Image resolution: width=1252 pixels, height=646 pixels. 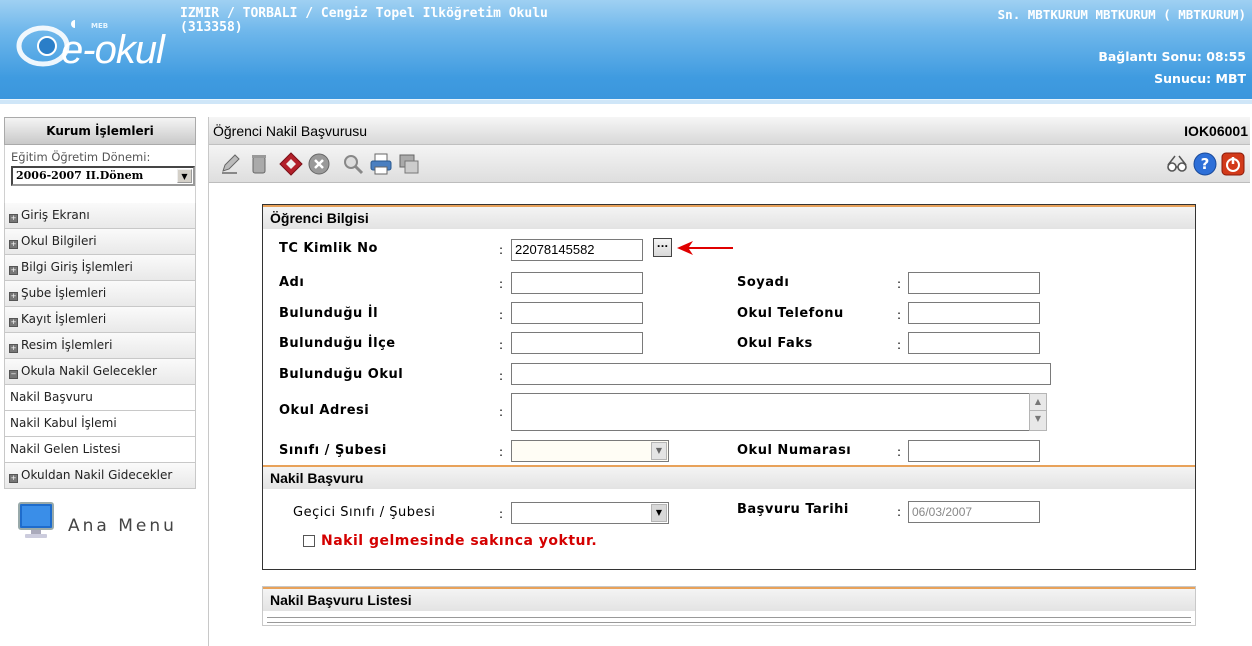 I want to click on address-label: Okul Adresi, so click(x=324, y=410).